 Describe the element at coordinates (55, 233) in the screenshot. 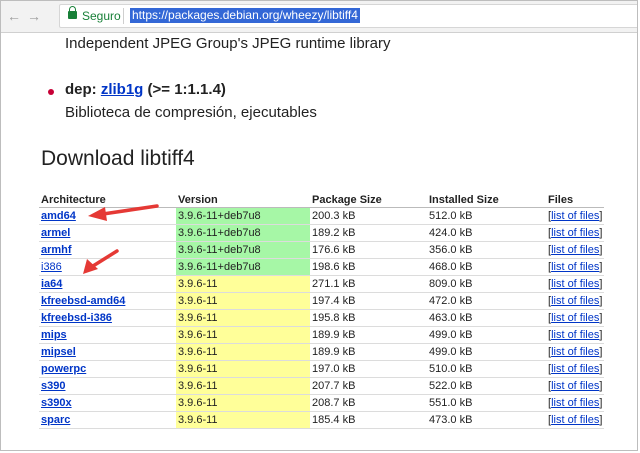

I see `arch-link-armel: armel` at that location.